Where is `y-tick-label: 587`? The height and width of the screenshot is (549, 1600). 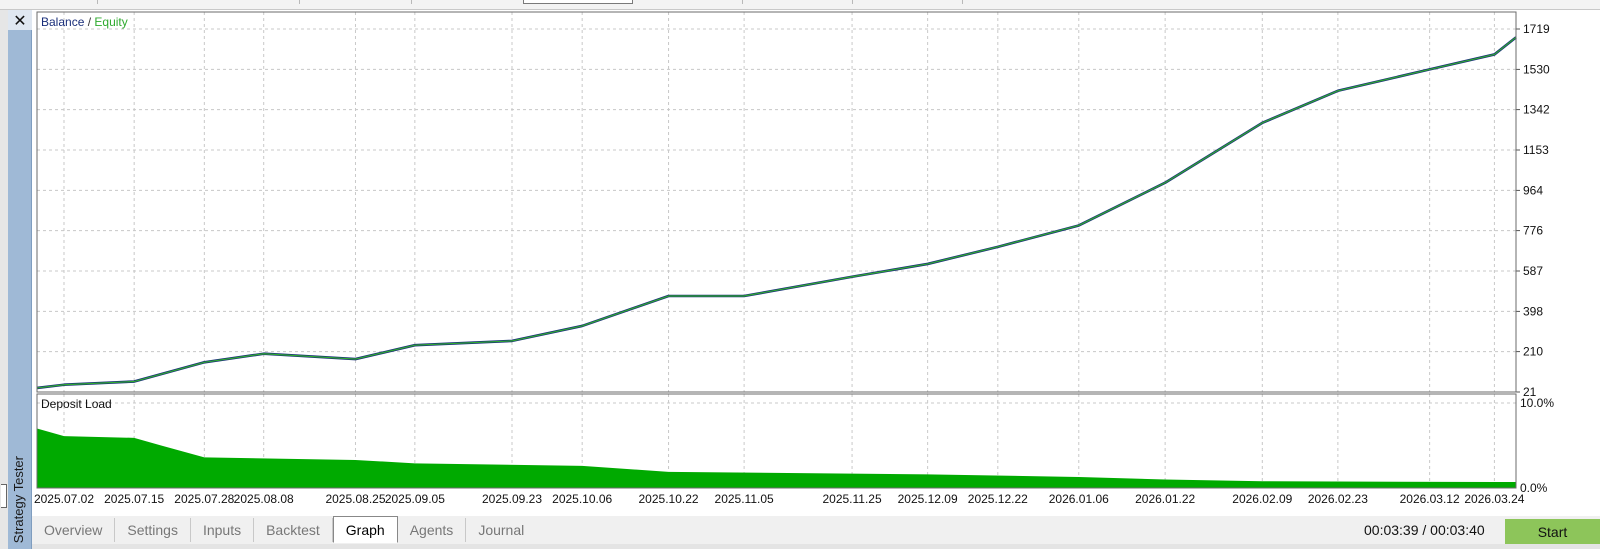 y-tick-label: 587 is located at coordinates (1533, 271).